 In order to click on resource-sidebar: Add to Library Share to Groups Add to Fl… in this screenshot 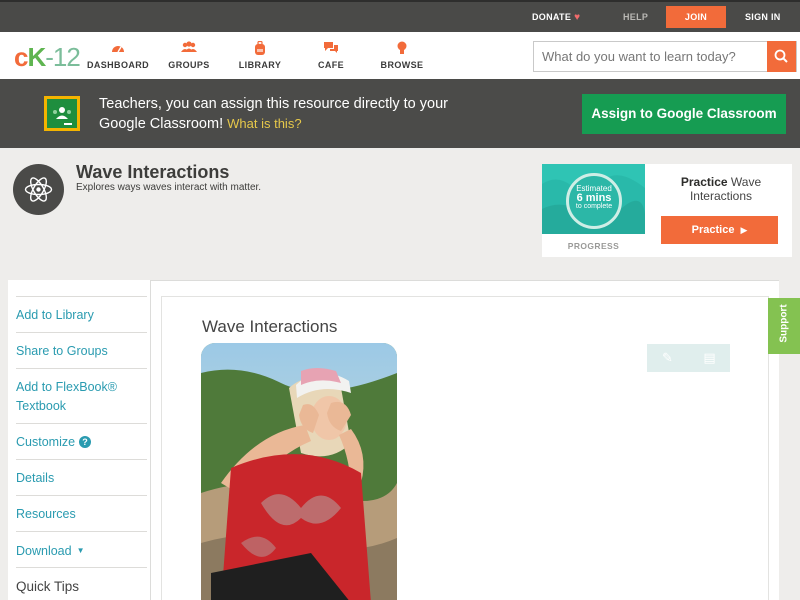, I will do `click(79, 440)`.